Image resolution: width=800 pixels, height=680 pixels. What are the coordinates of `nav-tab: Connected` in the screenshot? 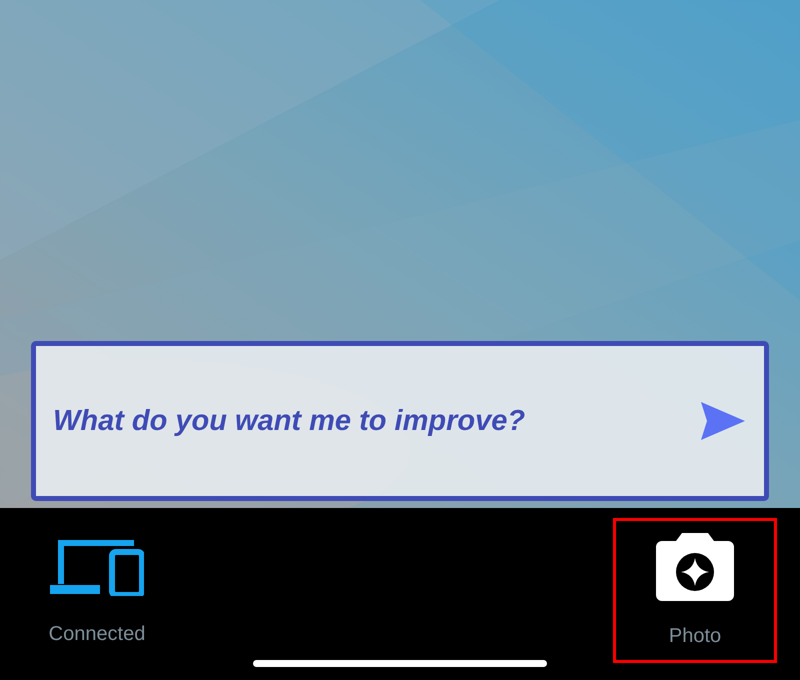 It's located at (97, 590).